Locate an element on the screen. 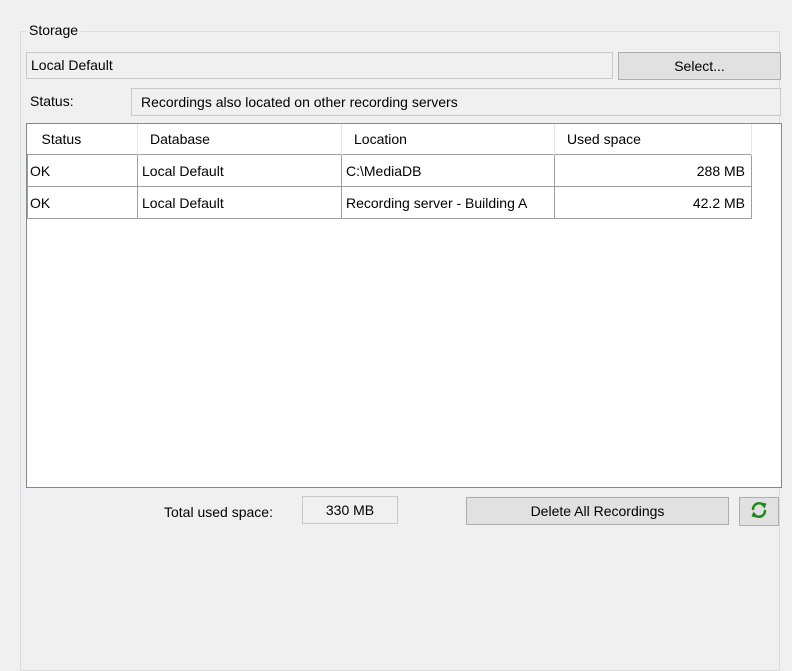 This screenshot has height=671, width=792. column-header-database: Database is located at coordinates (239, 139).